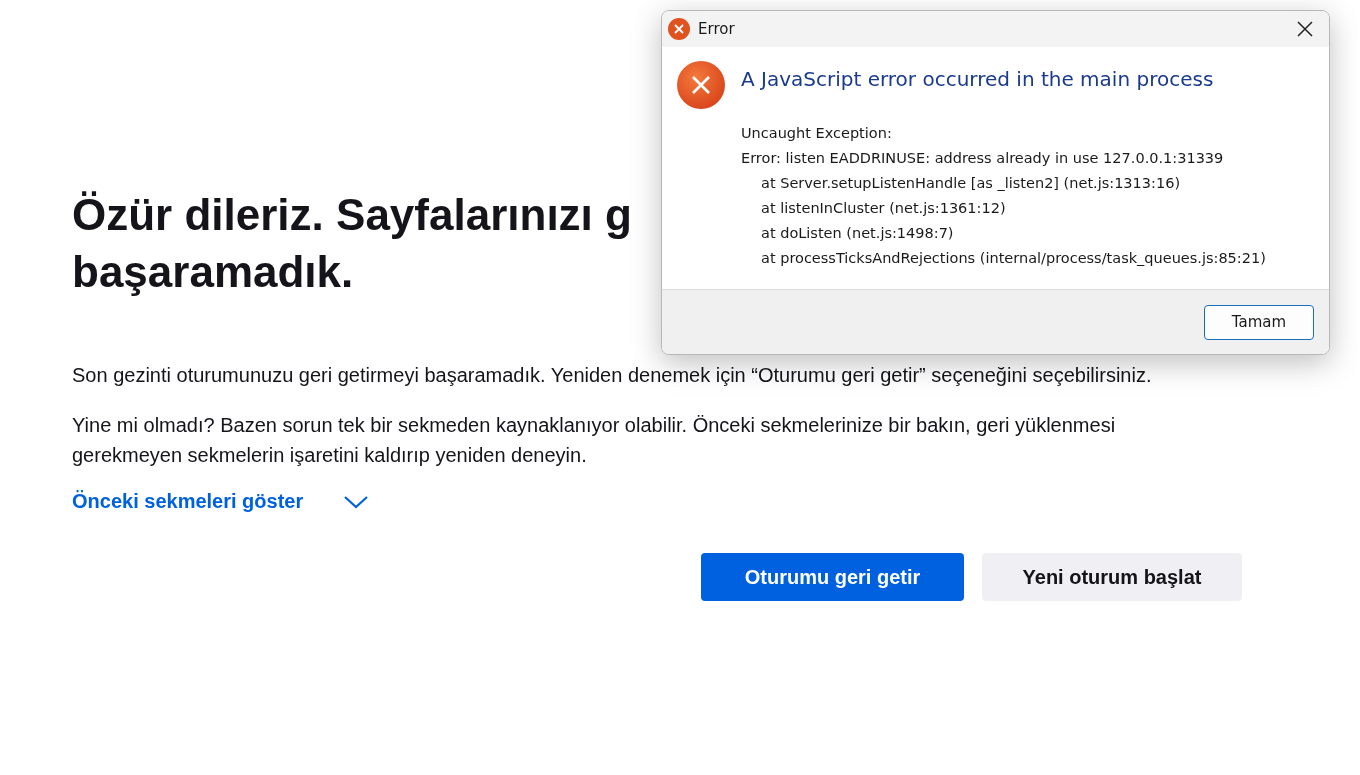  I want to click on error-message-line: Error: listen EADDRINUSE: address already in use 127.0.0.1:31339, so click(982, 158).